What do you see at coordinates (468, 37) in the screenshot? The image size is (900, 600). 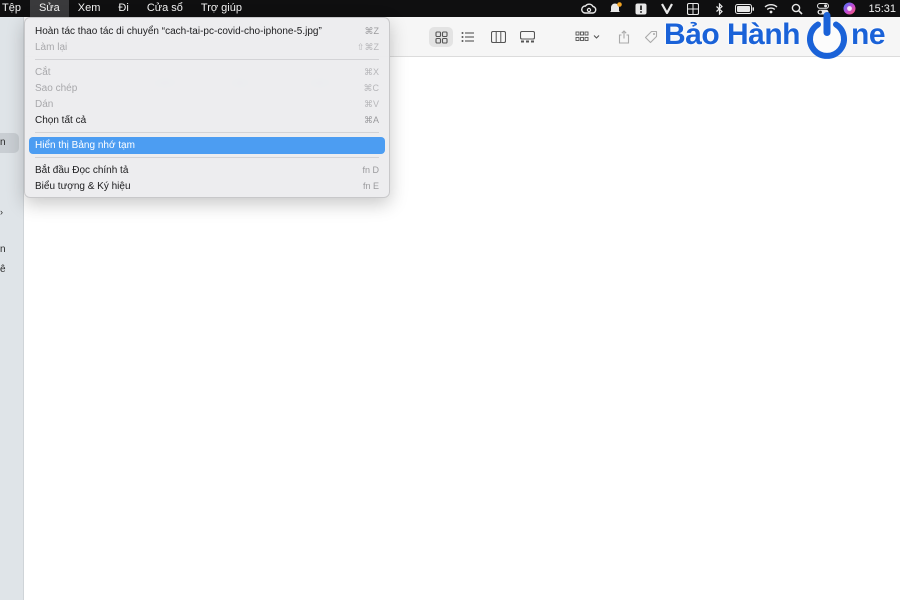 I see `list-view-icon` at bounding box center [468, 37].